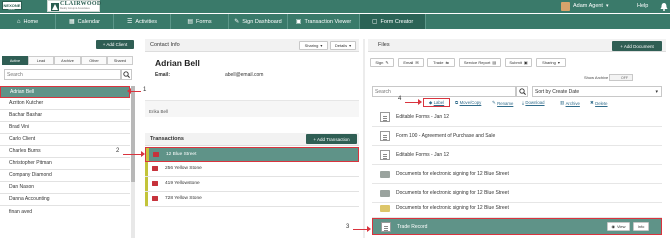 The width and height of the screenshot is (670, 240). I want to click on panel-divider, so click(364, 138).